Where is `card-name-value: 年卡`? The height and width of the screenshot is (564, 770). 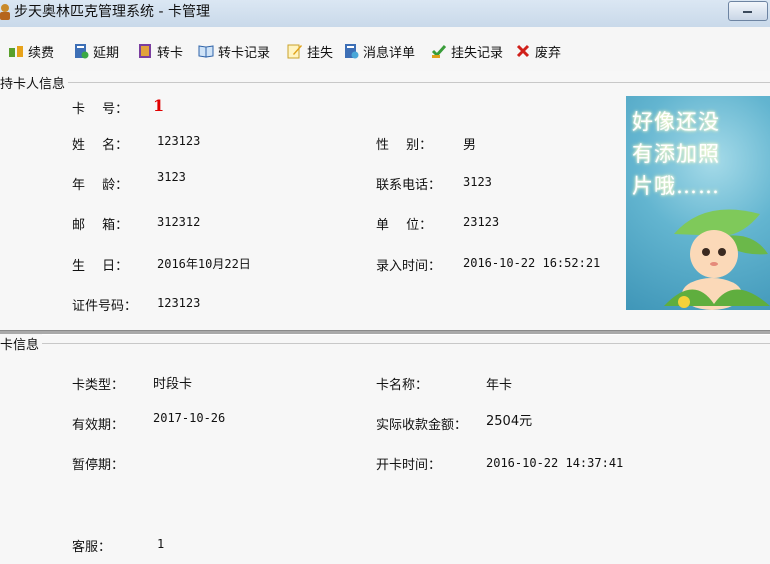 card-name-value: 年卡 is located at coordinates (499, 385).